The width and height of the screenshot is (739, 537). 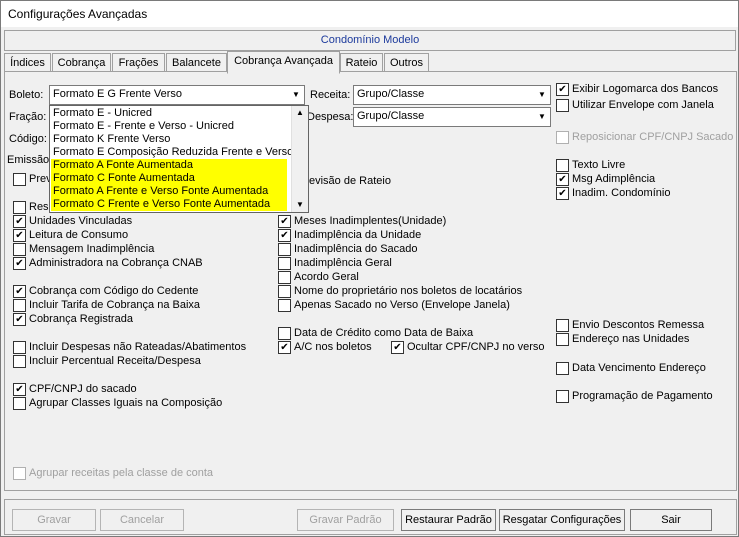 What do you see at coordinates (83, 389) in the screenshot?
I see `checkbox-label: CPF/CNPJ do sacado` at bounding box center [83, 389].